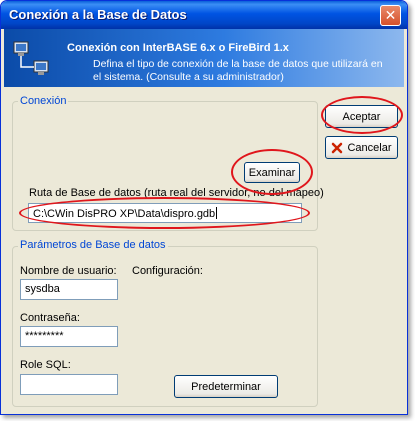 The height and width of the screenshot is (421, 415). What do you see at coordinates (98, 14) in the screenshot?
I see `window-title: Conexión a la Base de Datos` at bounding box center [98, 14].